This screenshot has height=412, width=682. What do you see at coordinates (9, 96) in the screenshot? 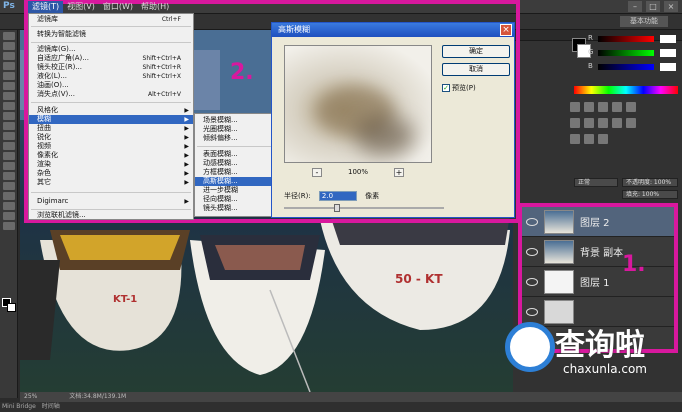
I see `healing-tool-icon` at bounding box center [9, 96].